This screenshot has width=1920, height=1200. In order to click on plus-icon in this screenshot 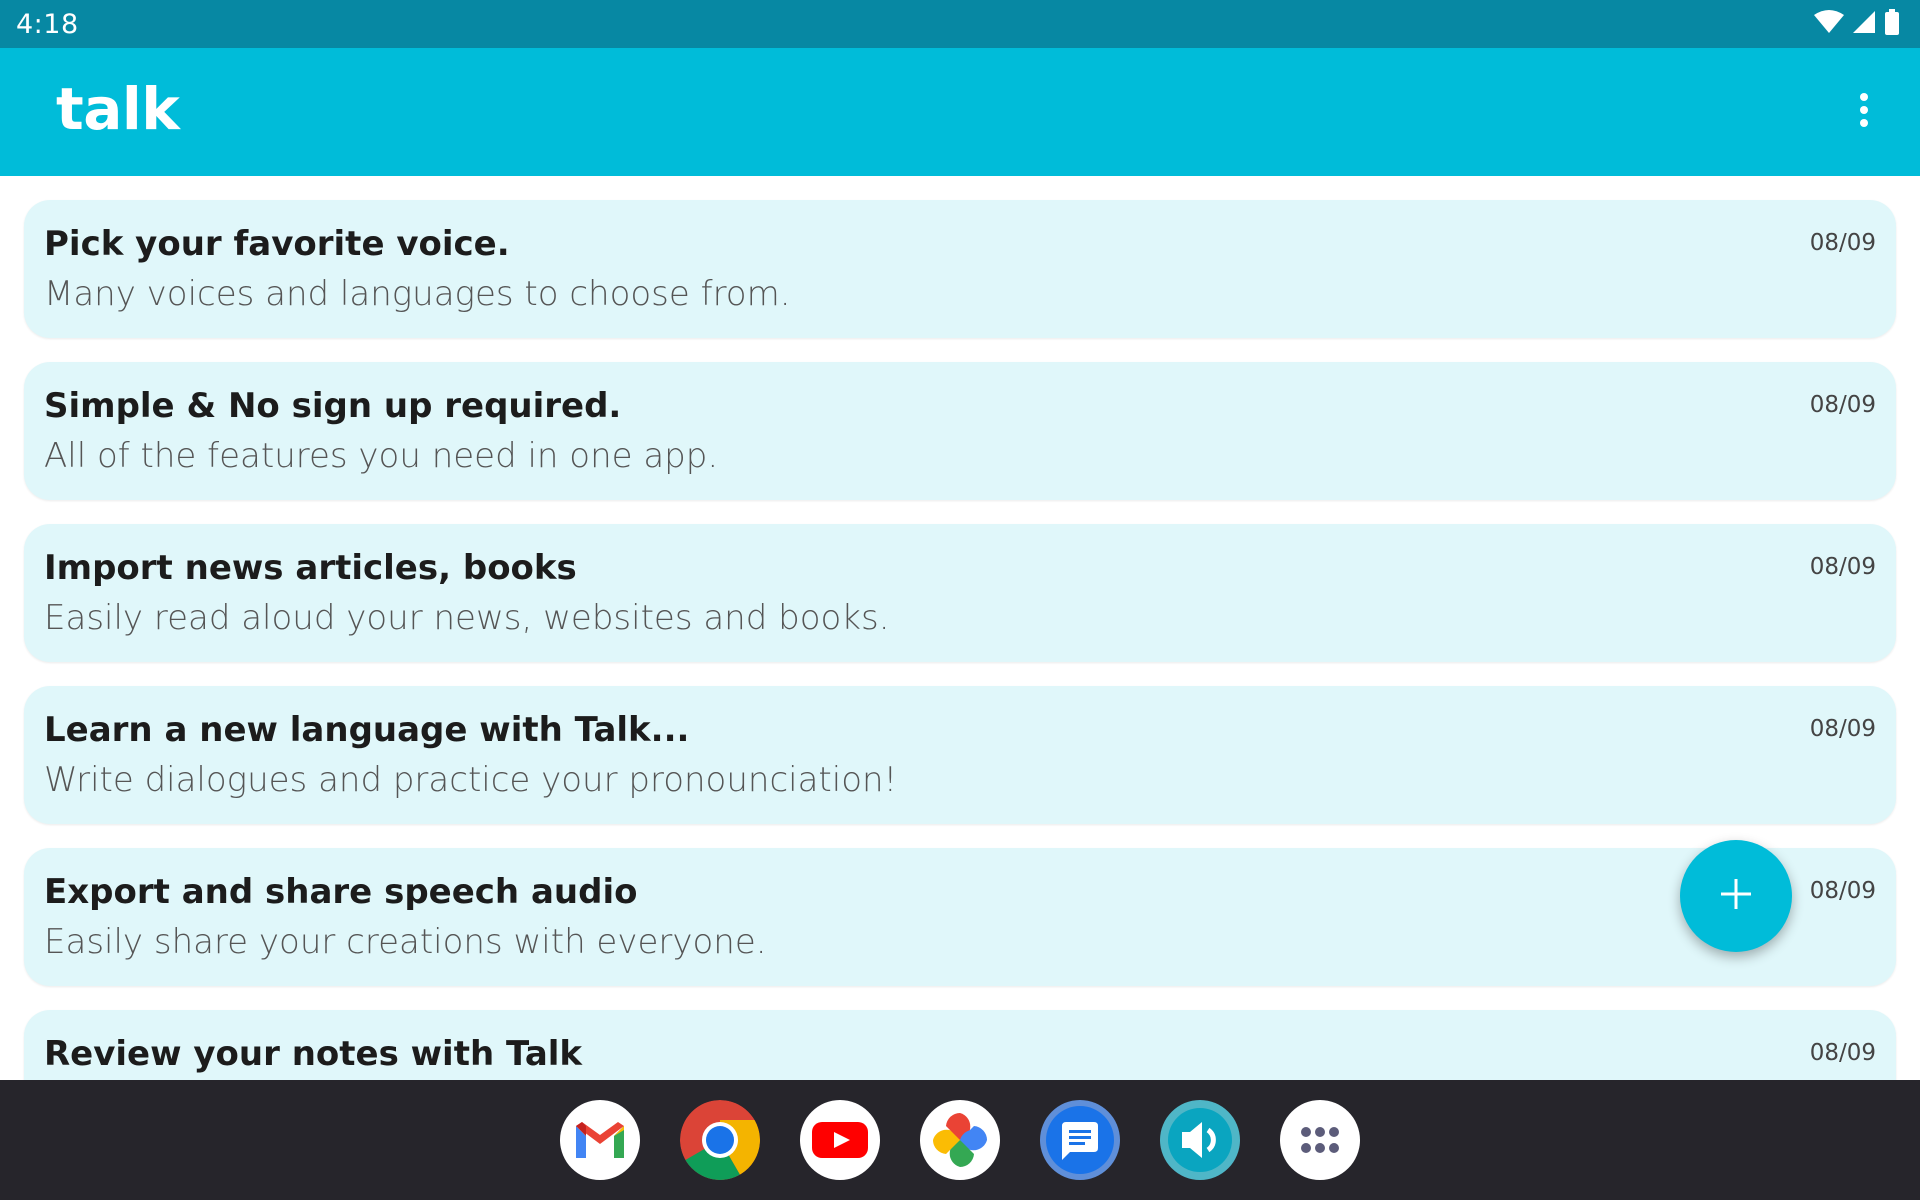, I will do `click(1736, 896)`.